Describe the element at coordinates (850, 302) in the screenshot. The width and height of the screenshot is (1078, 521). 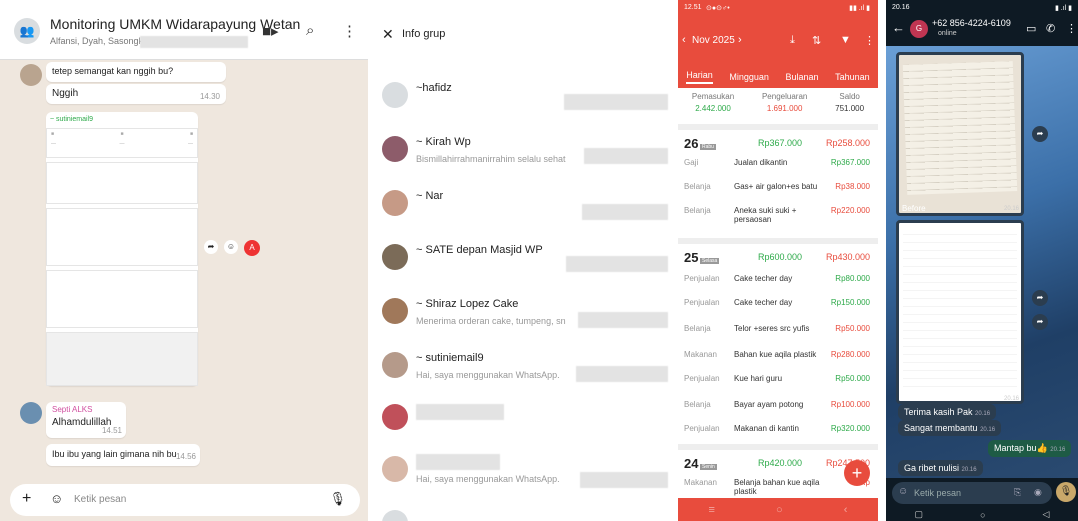
I see `transaction-amount: Rp150.000` at that location.